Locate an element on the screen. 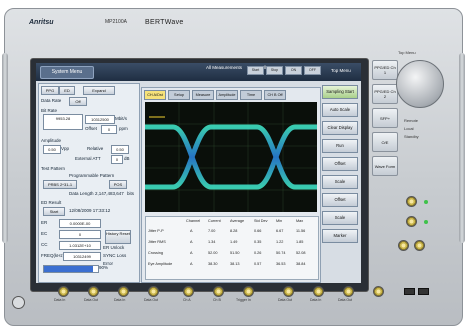 The image size is (467, 330). standby-label: Standby is located at coordinates (411, 136).